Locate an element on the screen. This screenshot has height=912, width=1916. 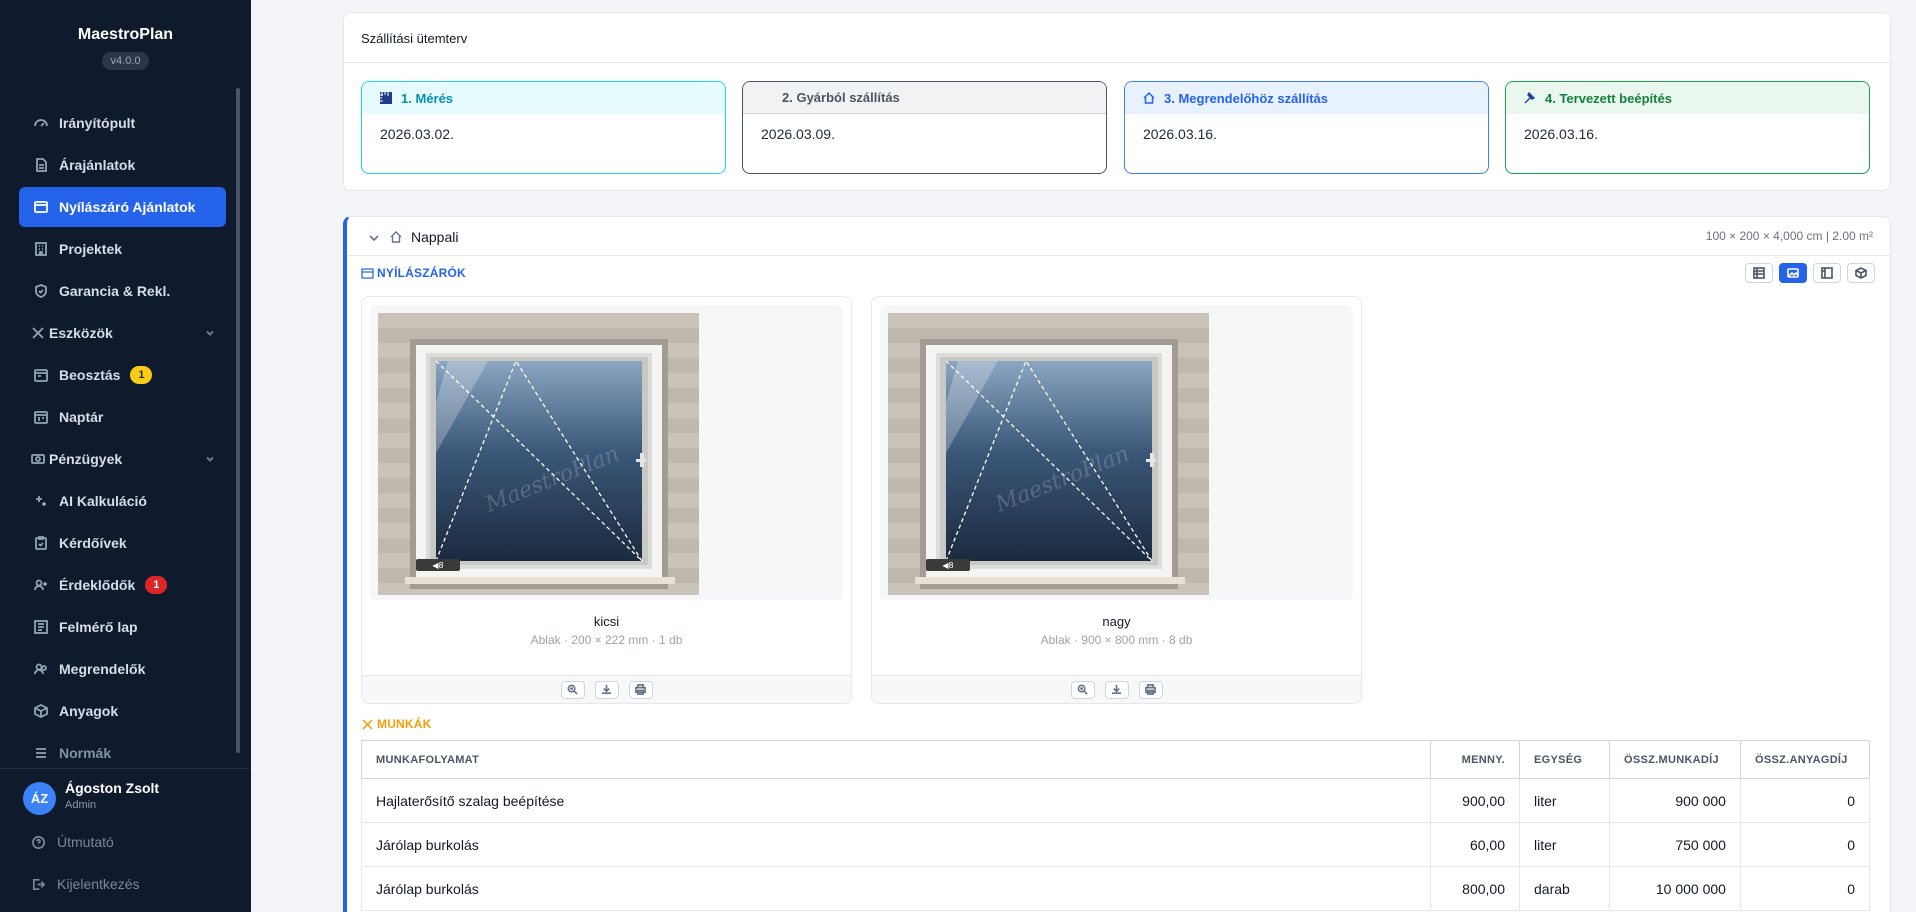
avatar: ÁZ is located at coordinates (39, 798).